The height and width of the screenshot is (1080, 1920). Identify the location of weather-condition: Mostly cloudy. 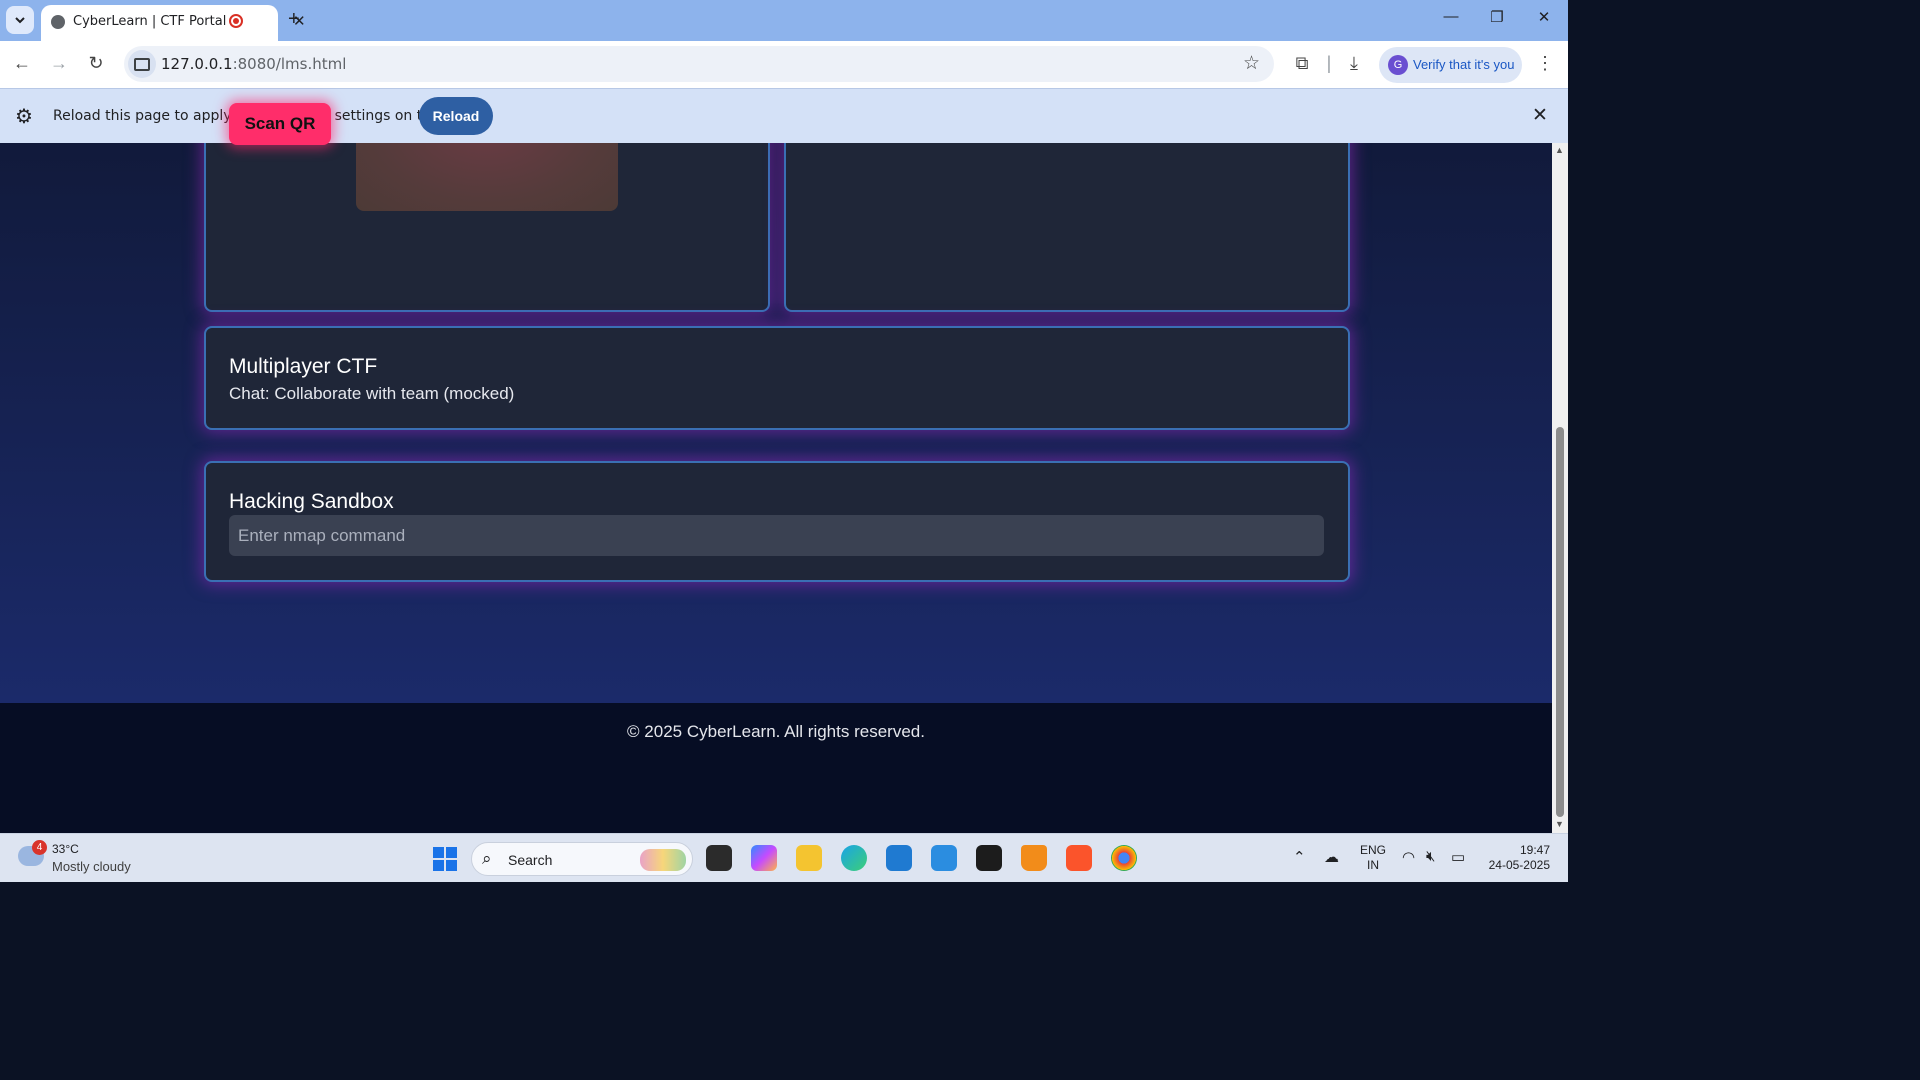
(91, 866).